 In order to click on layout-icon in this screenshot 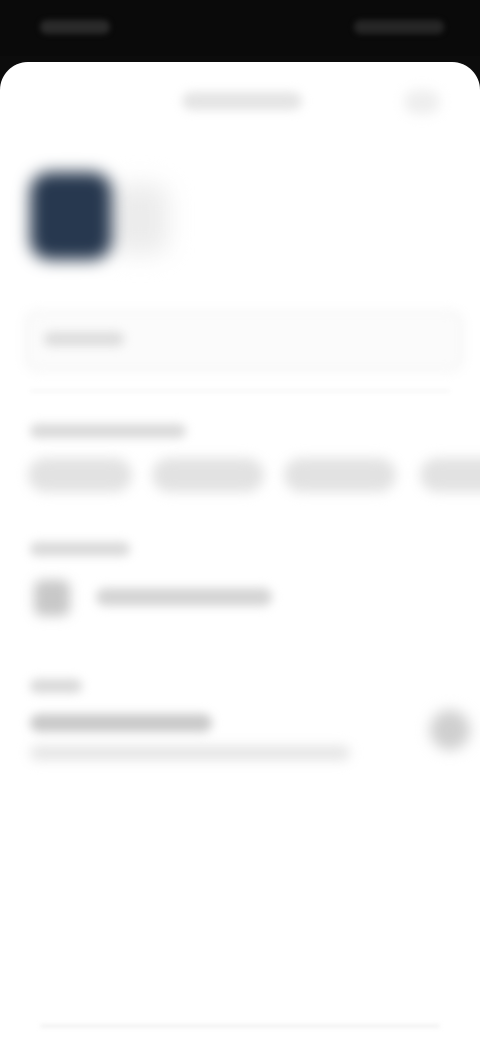, I will do `click(52, 598)`.